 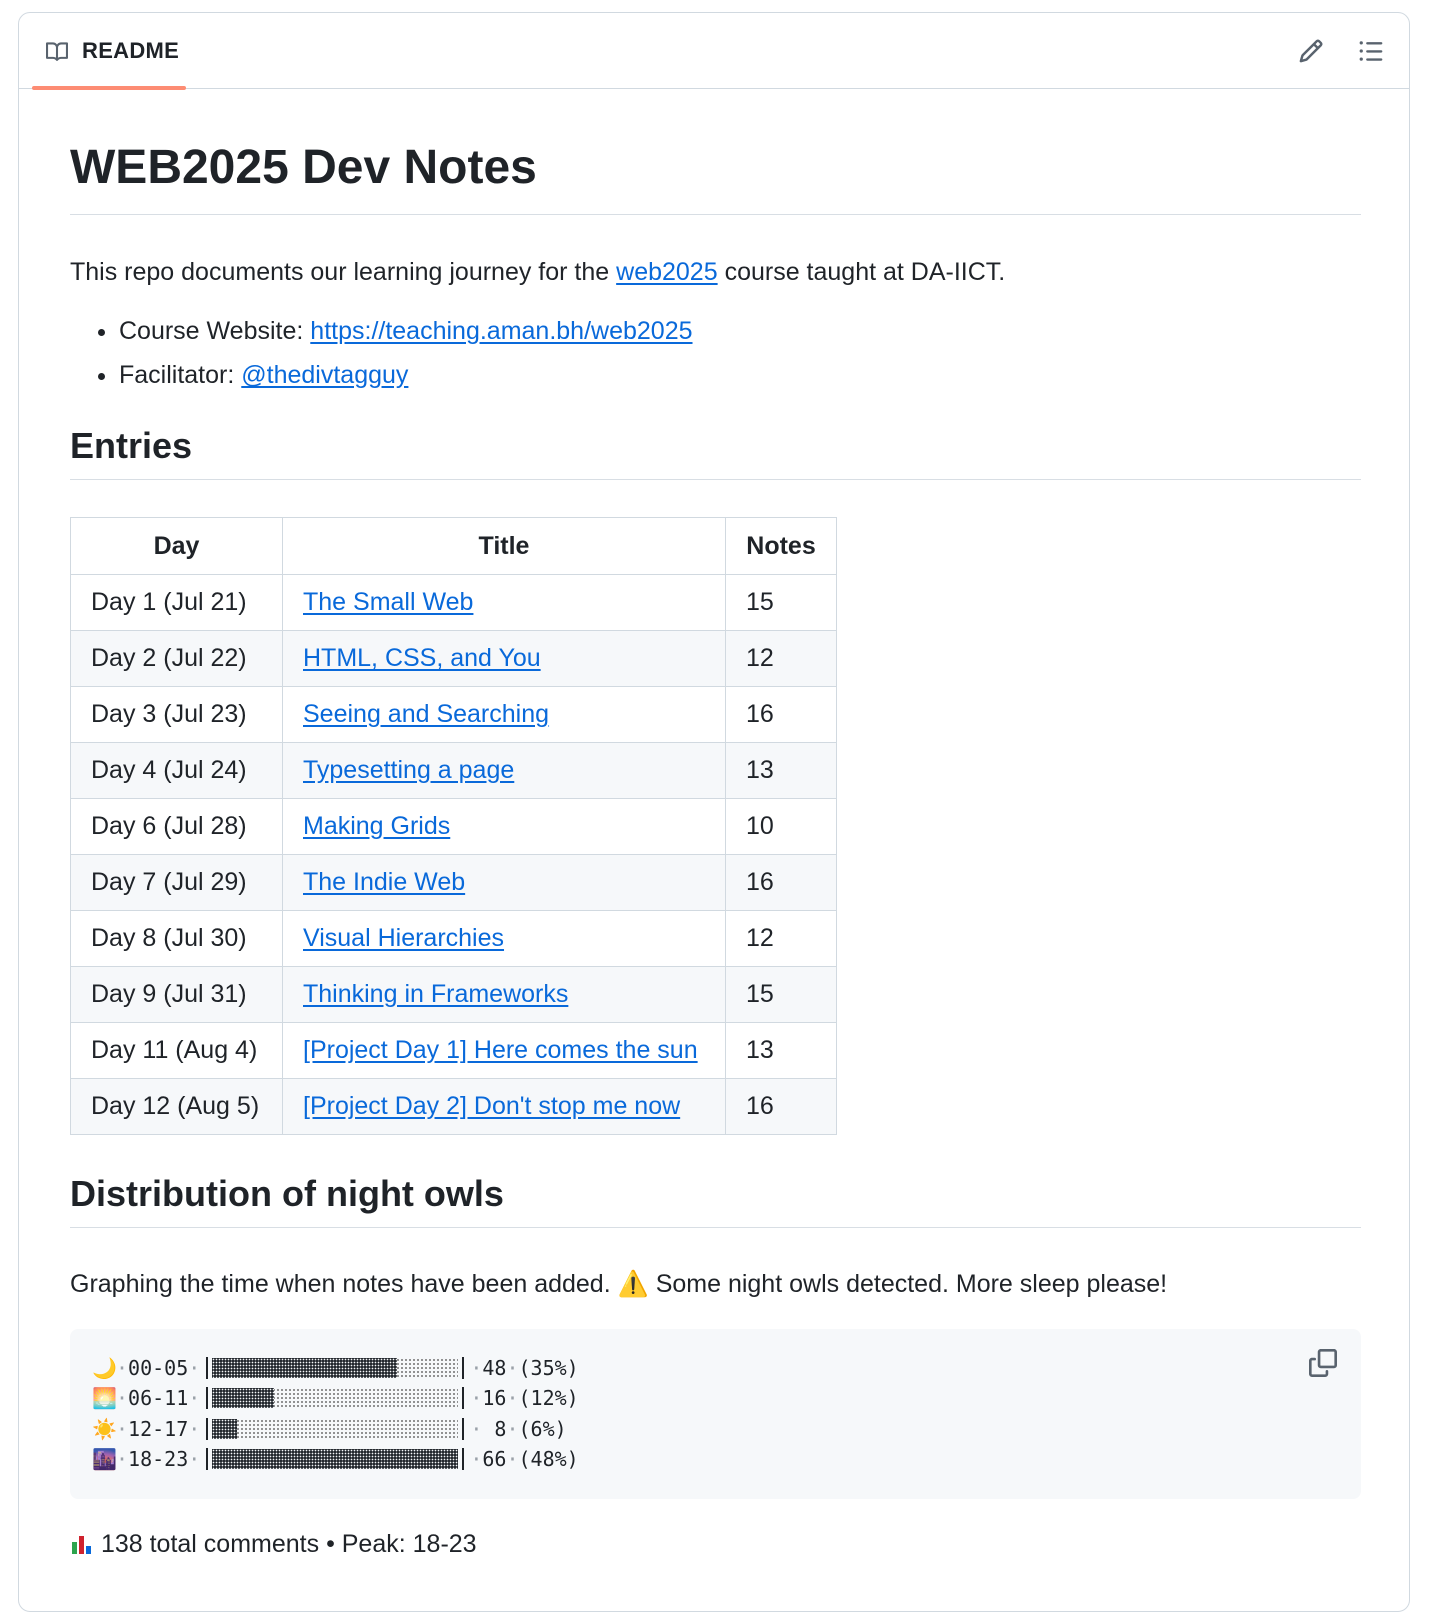 I want to click on entries-divider, so click(x=715, y=479).